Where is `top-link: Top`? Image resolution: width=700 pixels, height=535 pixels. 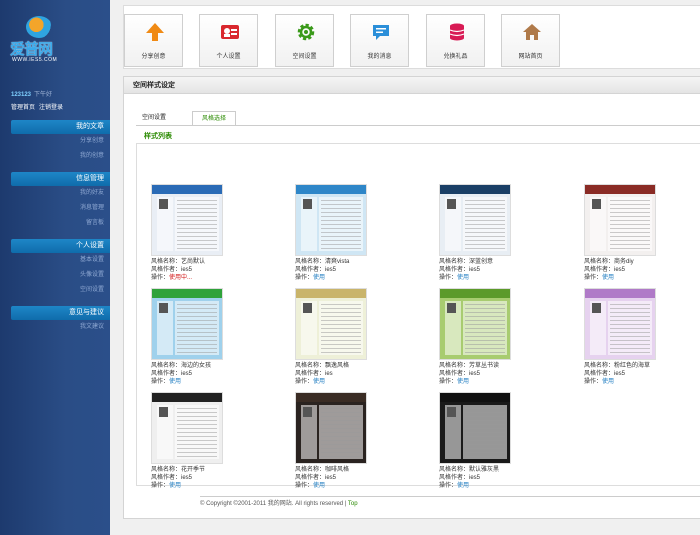 top-link: Top is located at coordinates (353, 504).